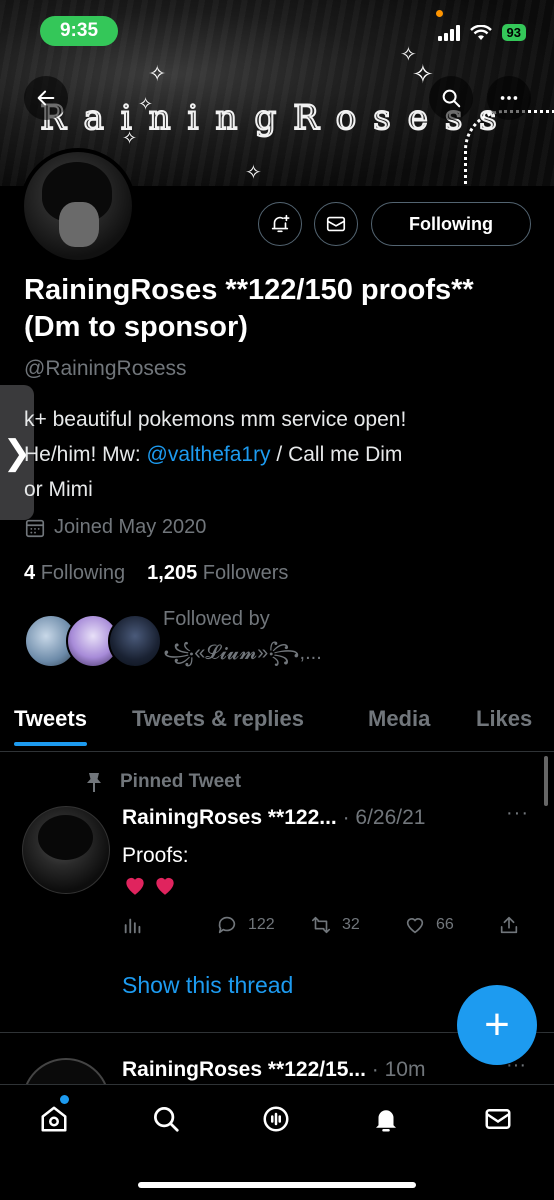 Image resolution: width=554 pixels, height=1200 pixels. I want to click on status-icons: 93, so click(481, 32).